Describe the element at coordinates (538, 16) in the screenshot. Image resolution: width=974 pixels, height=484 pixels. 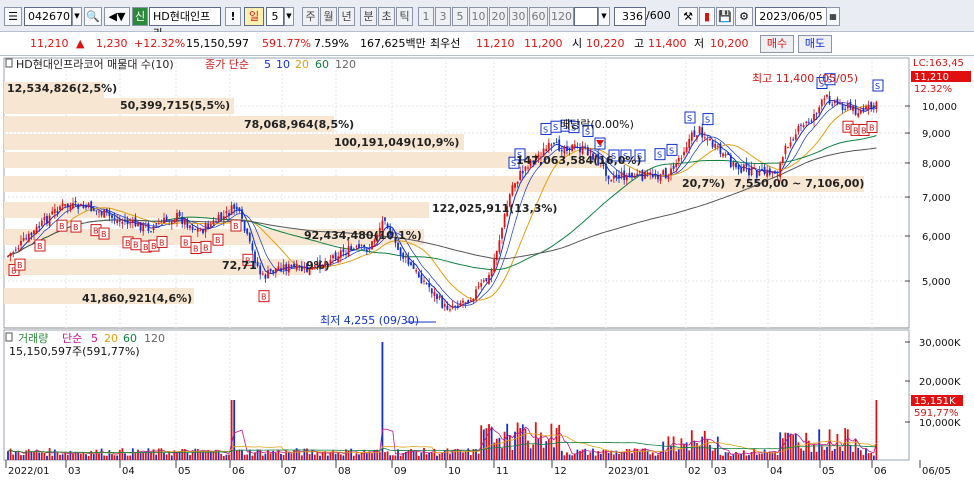
I see `interval-60-button: 60` at that location.